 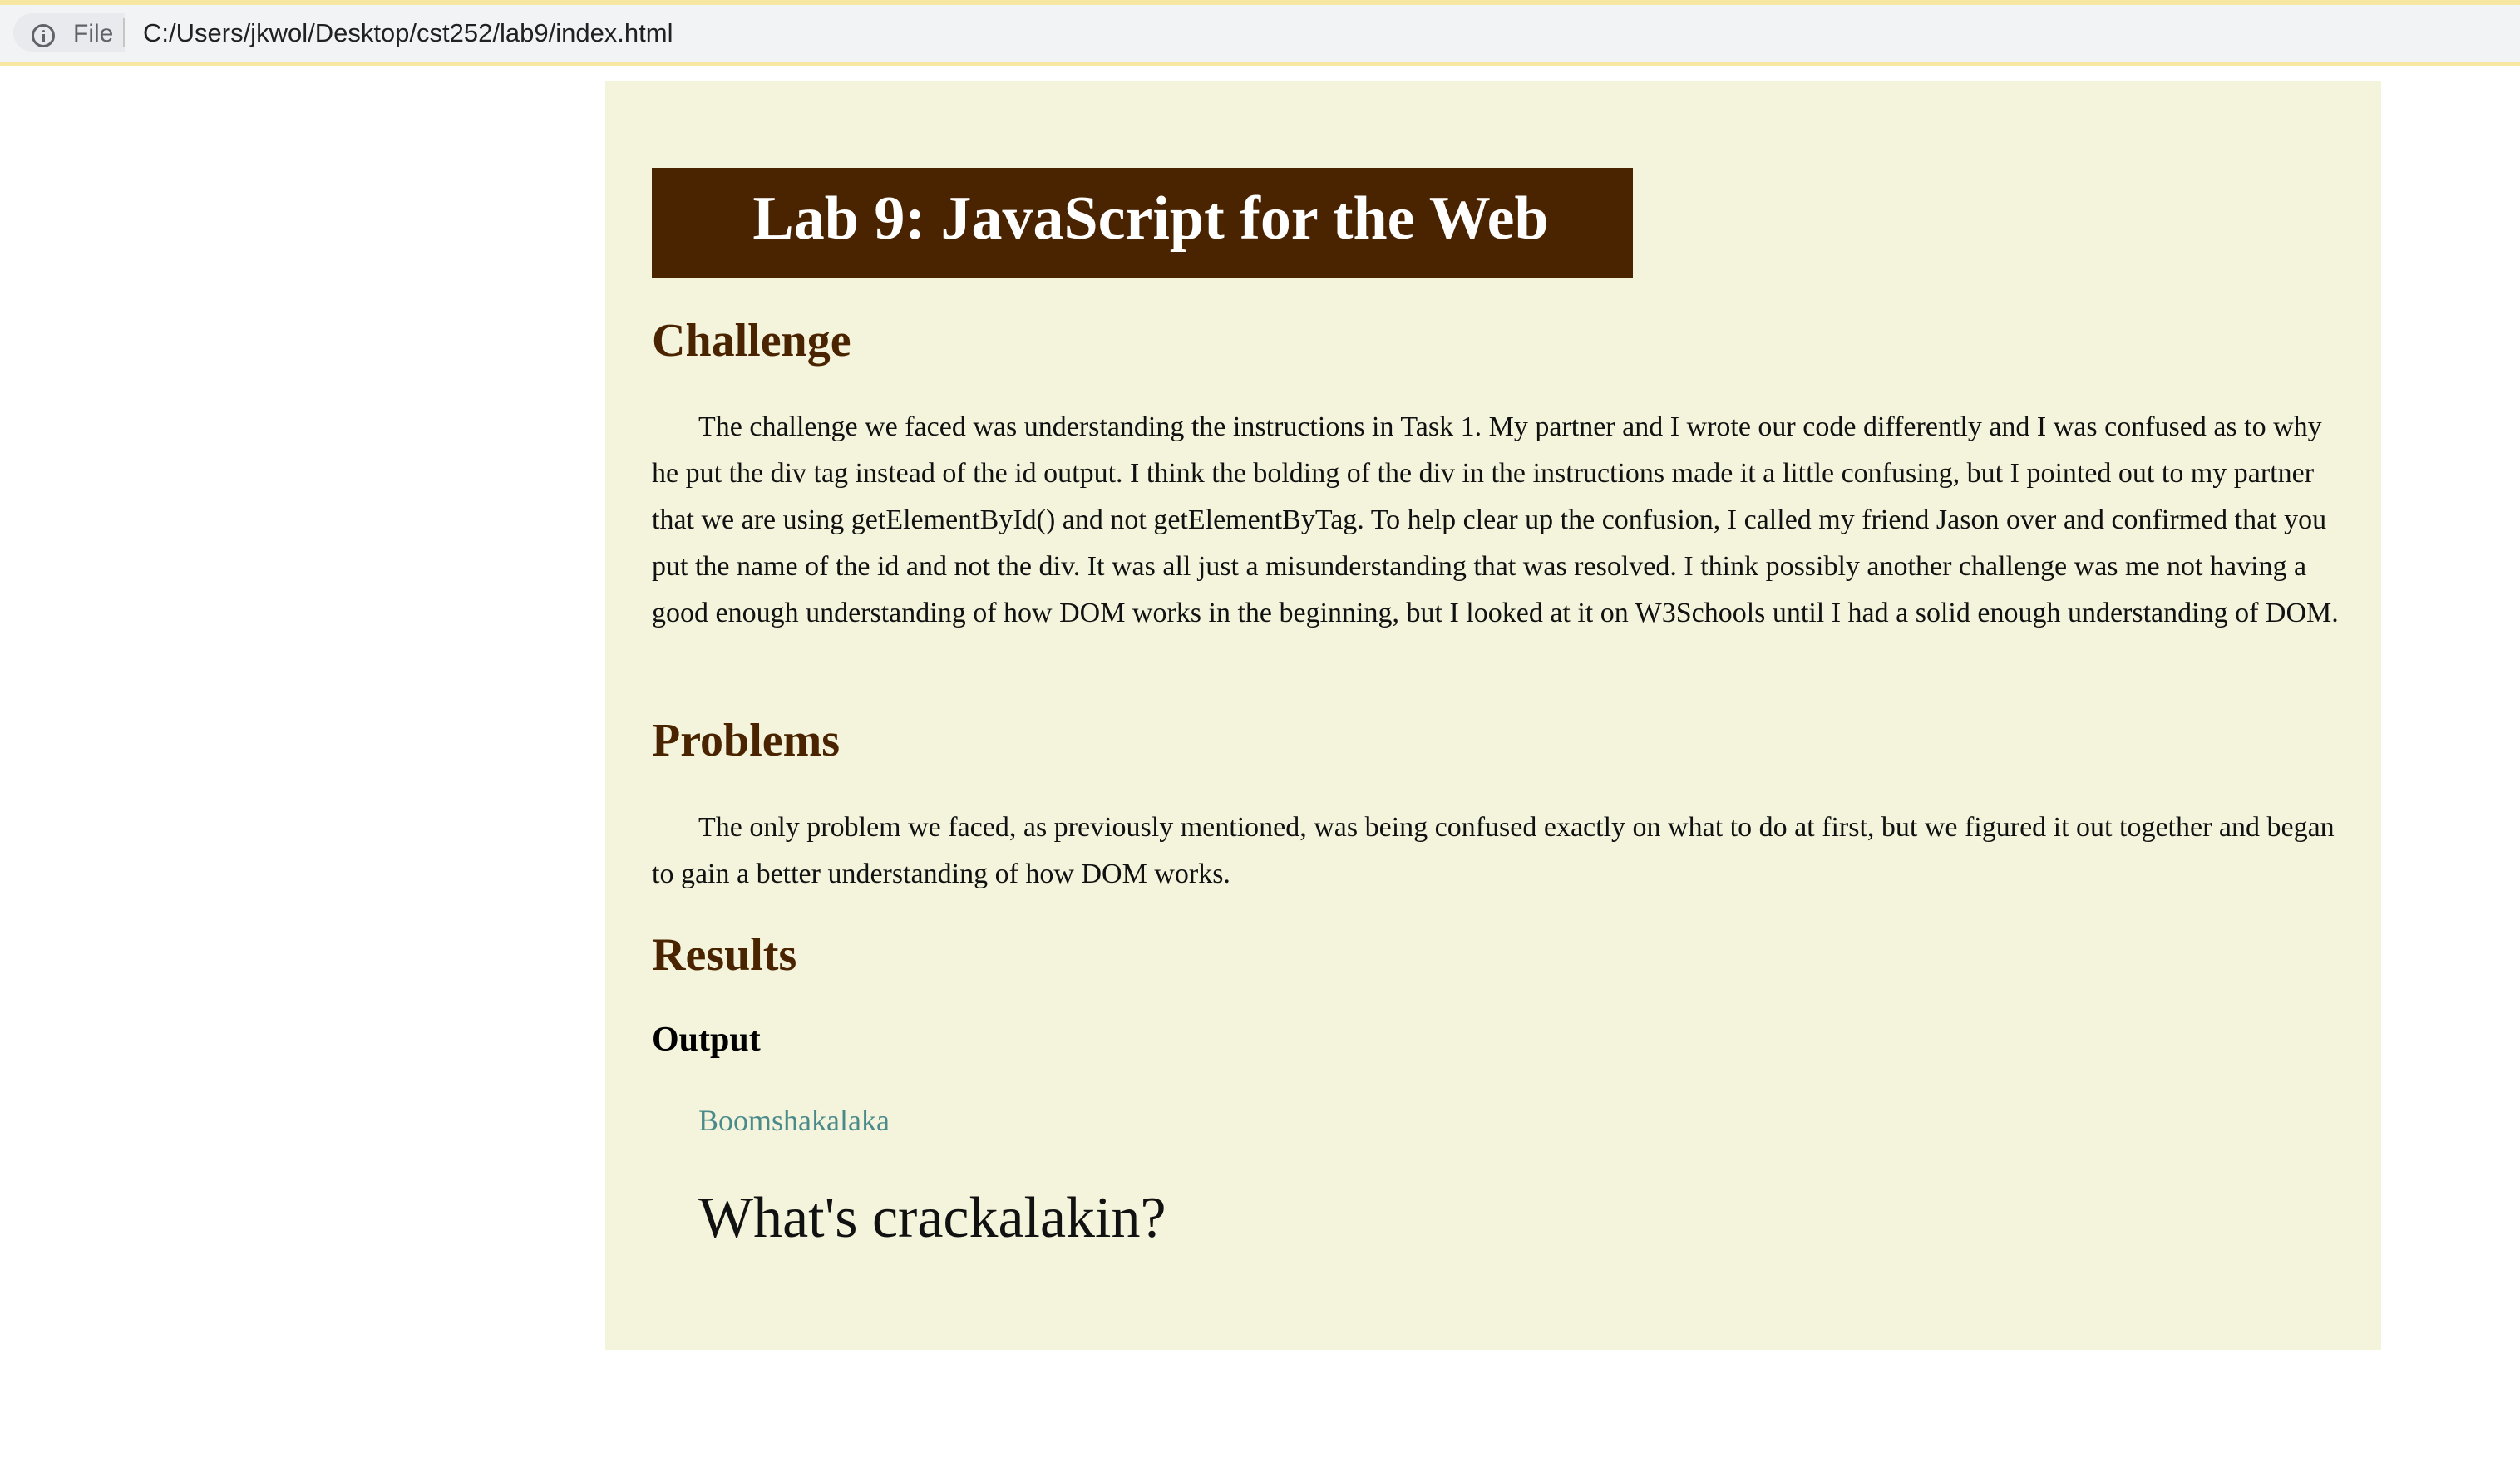 What do you see at coordinates (43, 35) in the screenshot?
I see `info-icon` at bounding box center [43, 35].